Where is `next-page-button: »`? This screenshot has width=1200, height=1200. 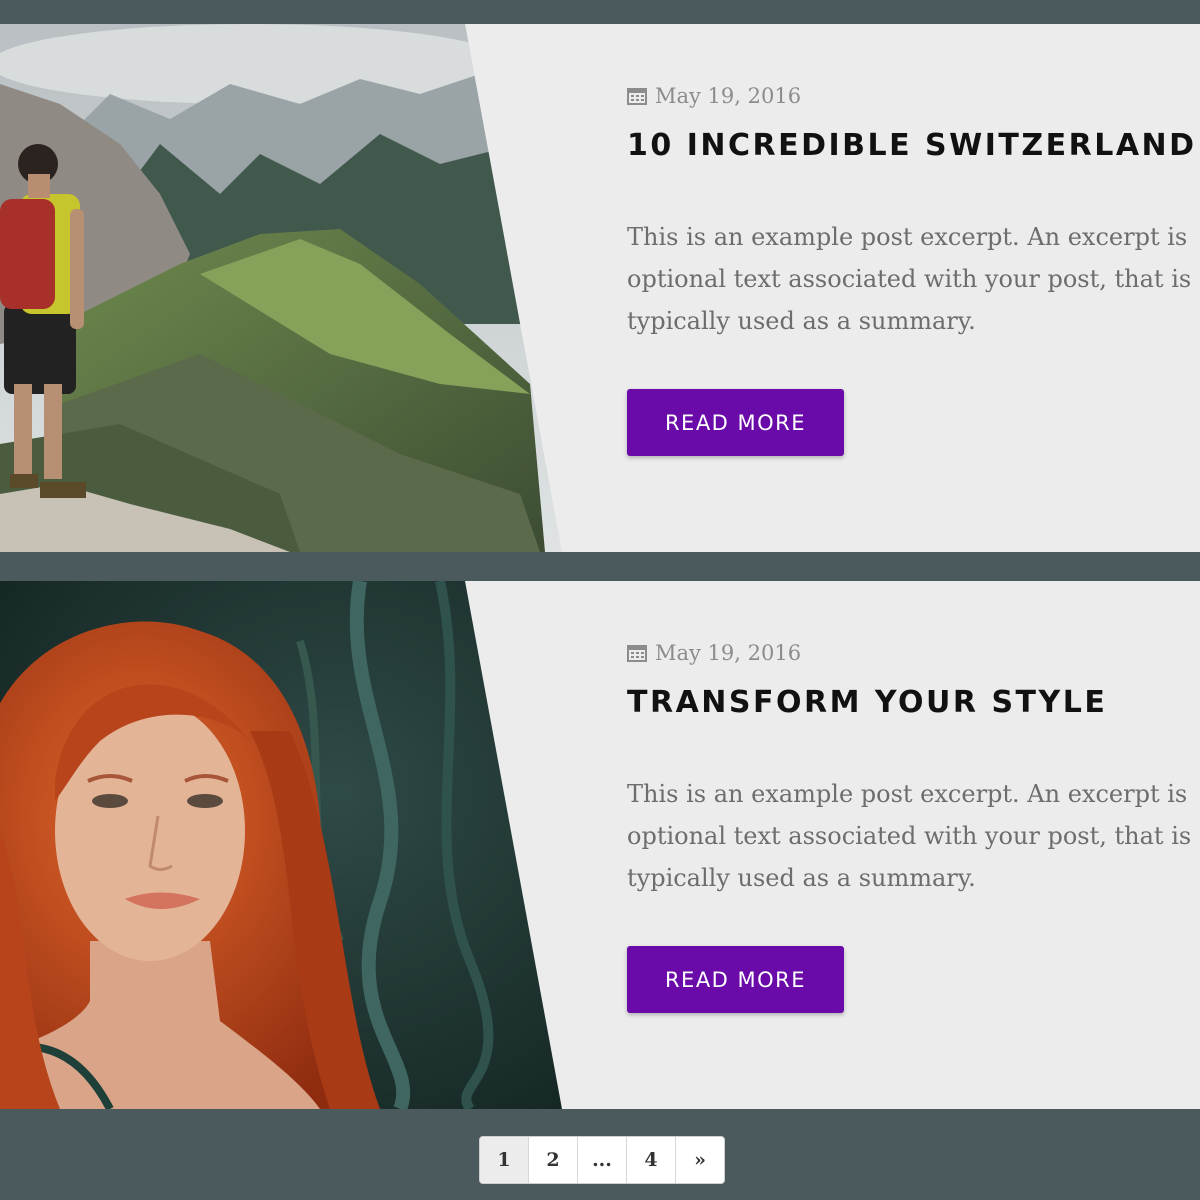 next-page-button: » is located at coordinates (700, 1160).